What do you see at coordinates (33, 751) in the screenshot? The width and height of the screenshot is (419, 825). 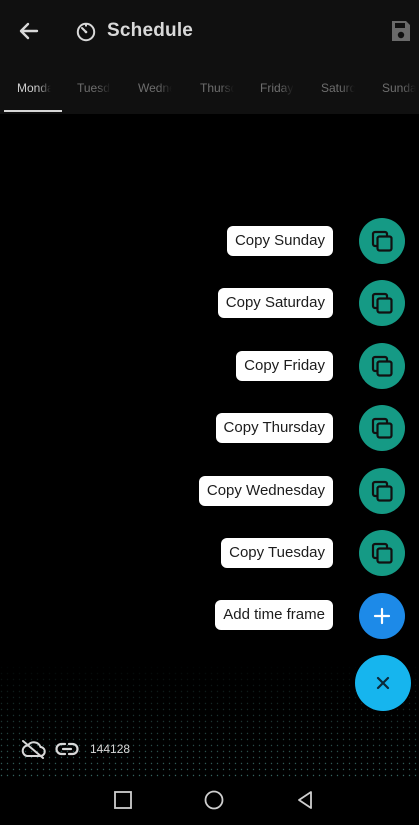 I see `cloud-off-icon` at bounding box center [33, 751].